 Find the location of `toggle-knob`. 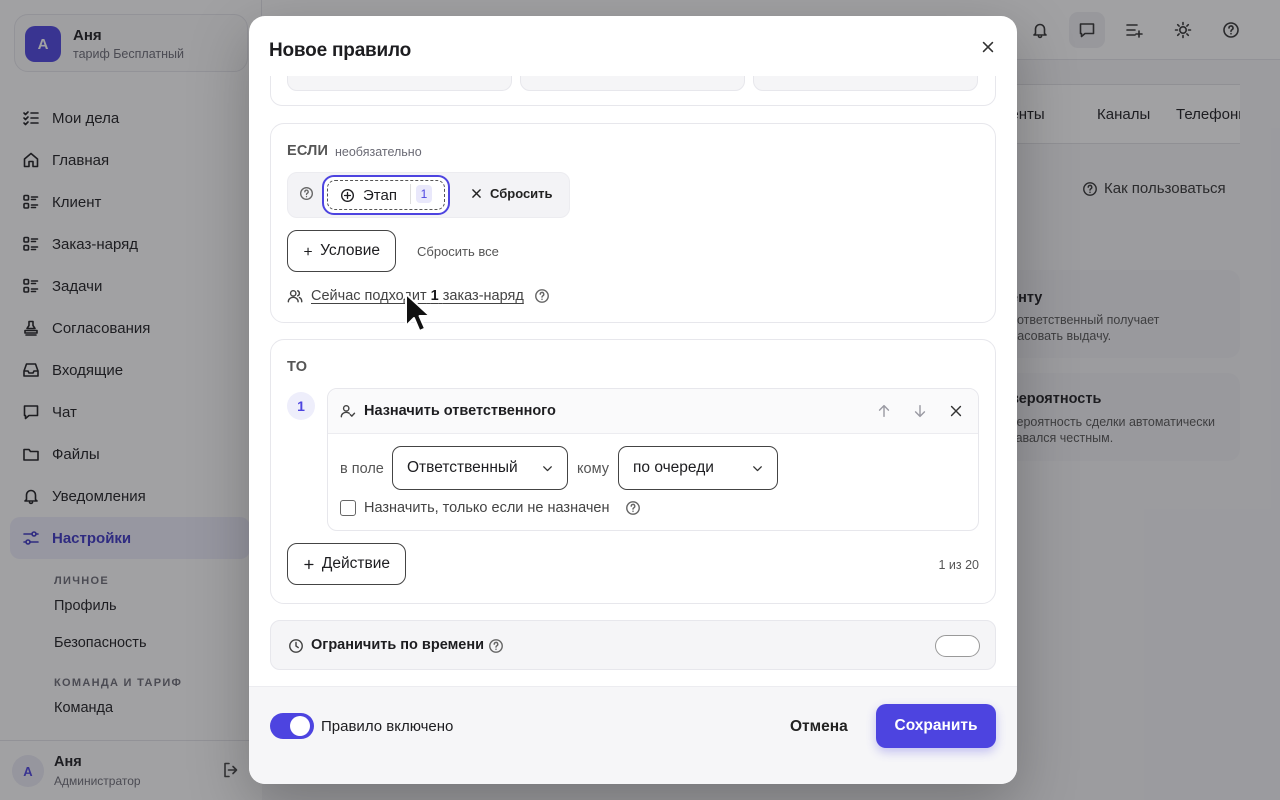

toggle-knob is located at coordinates (300, 726).